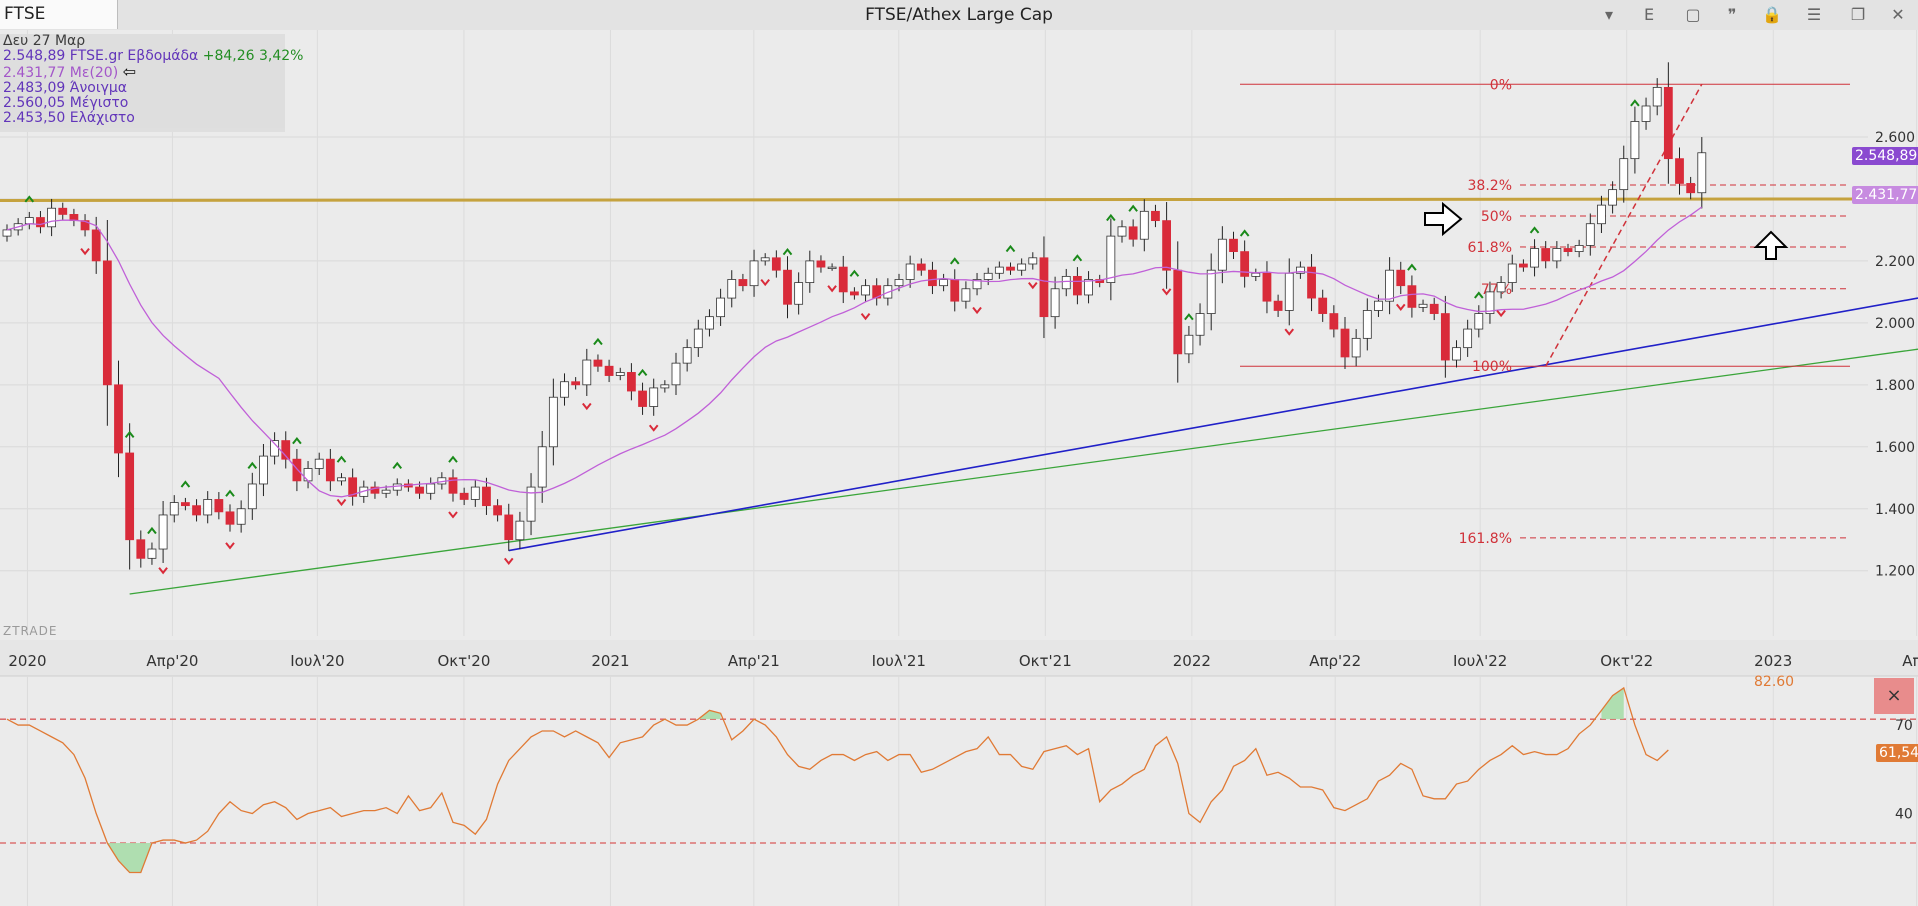 The width and height of the screenshot is (1918, 906). I want to click on fib-label: 77%, so click(1496, 290).